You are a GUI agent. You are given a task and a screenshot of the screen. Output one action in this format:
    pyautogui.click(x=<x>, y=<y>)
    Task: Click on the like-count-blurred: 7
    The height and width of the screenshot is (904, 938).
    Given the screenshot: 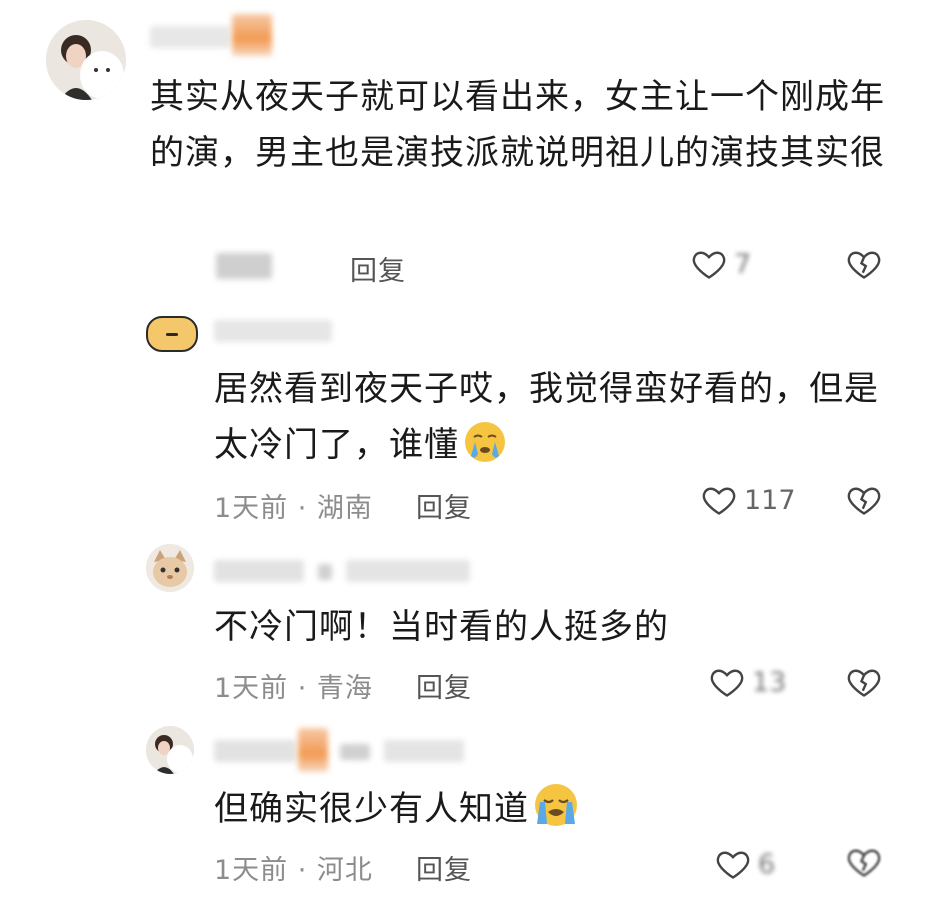 What is the action you would take?
    pyautogui.click(x=743, y=264)
    